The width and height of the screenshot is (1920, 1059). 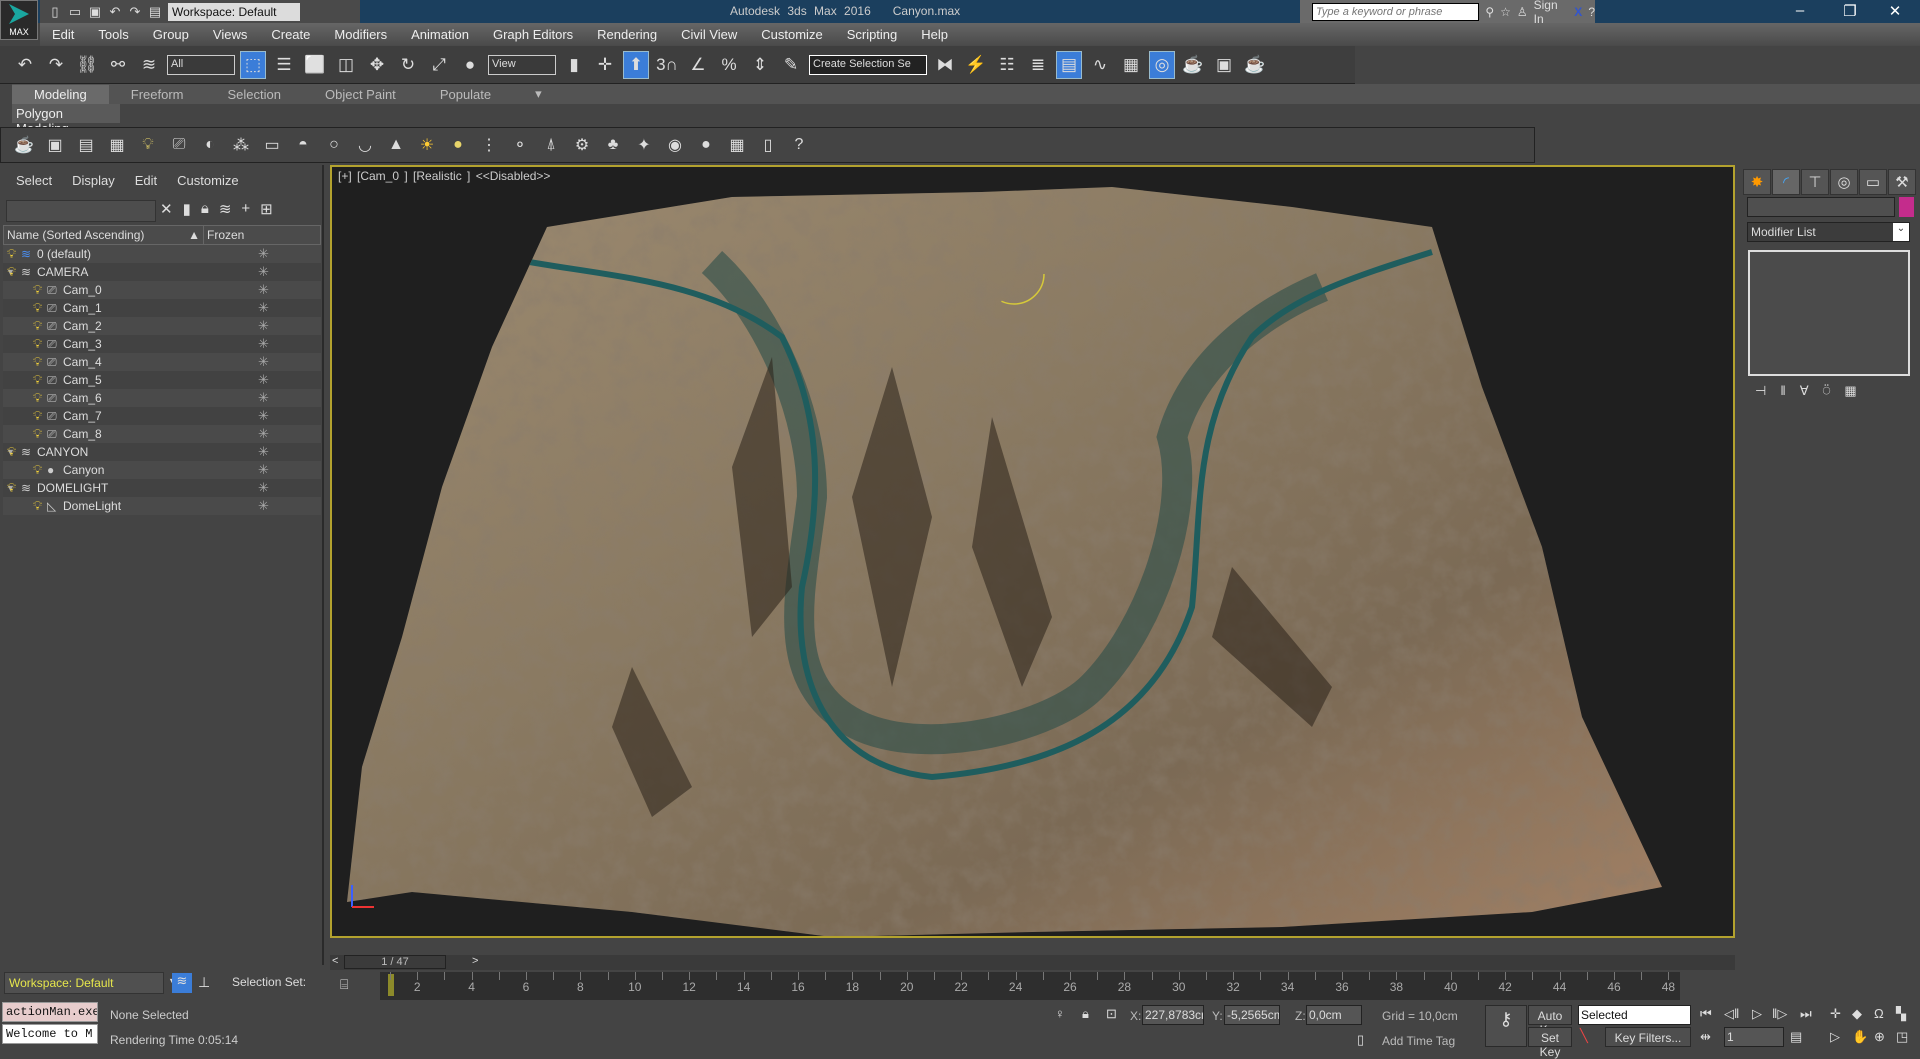 I want to click on new-file-icon: ▯, so click(x=55, y=11).